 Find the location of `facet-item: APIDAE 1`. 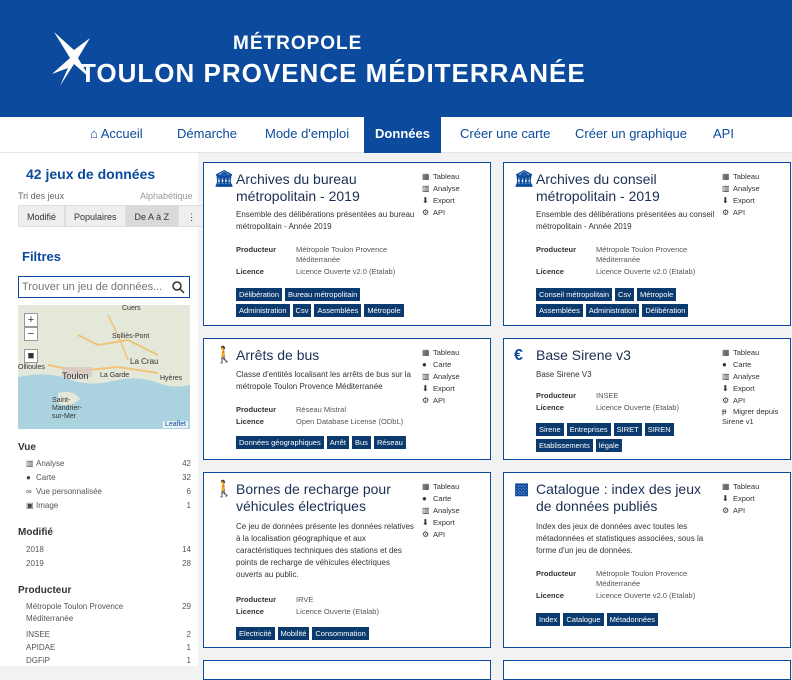

facet-item: APIDAE 1 is located at coordinates (108, 649).